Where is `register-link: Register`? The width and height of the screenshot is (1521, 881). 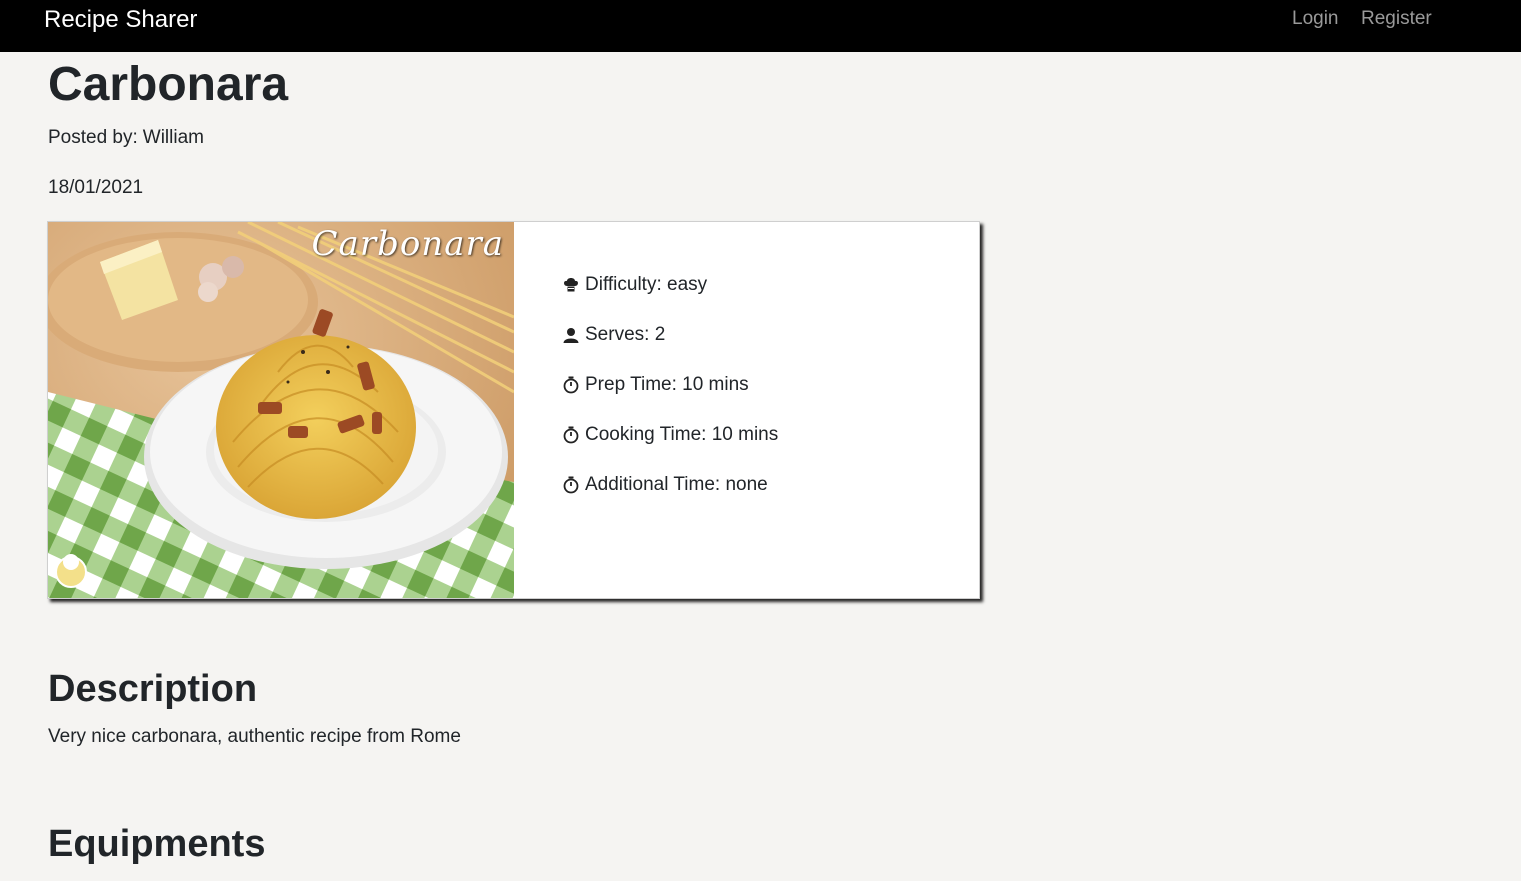
register-link: Register is located at coordinates (1396, 19).